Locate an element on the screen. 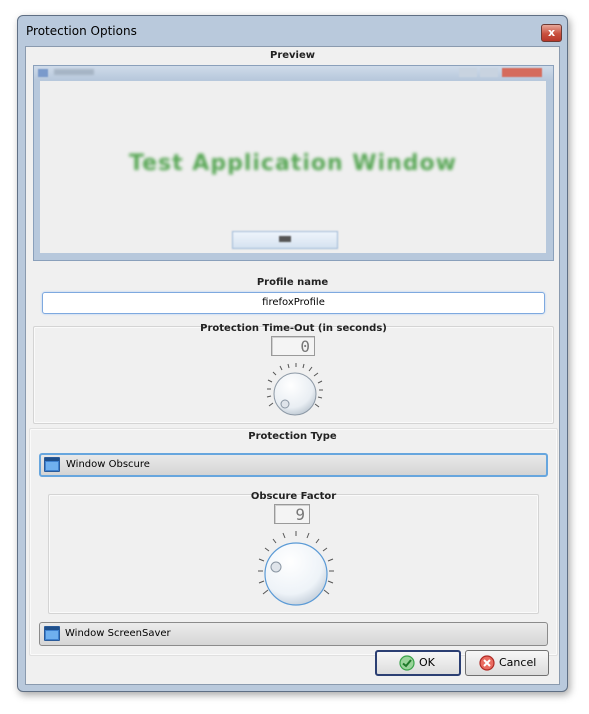  preview-minimize-icon is located at coordinates (468, 72).